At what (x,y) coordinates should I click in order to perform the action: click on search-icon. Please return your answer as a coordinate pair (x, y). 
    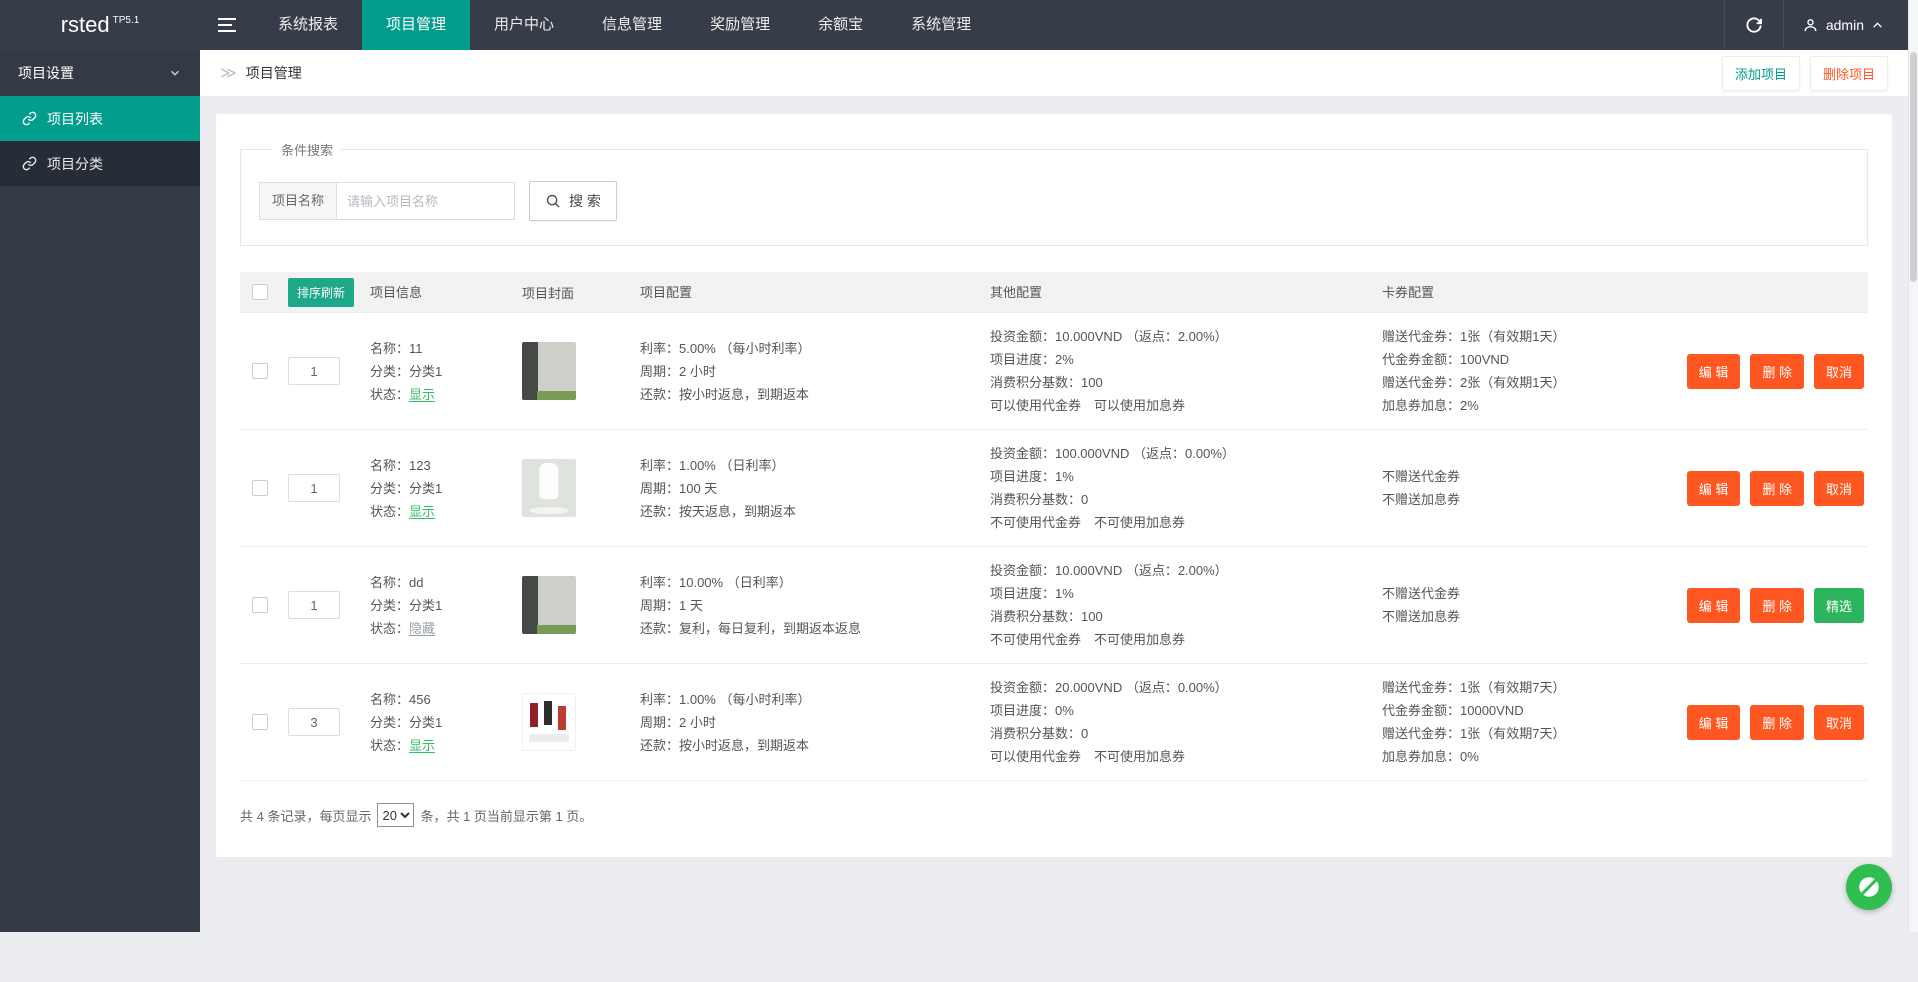
    Looking at the image, I should click on (553, 201).